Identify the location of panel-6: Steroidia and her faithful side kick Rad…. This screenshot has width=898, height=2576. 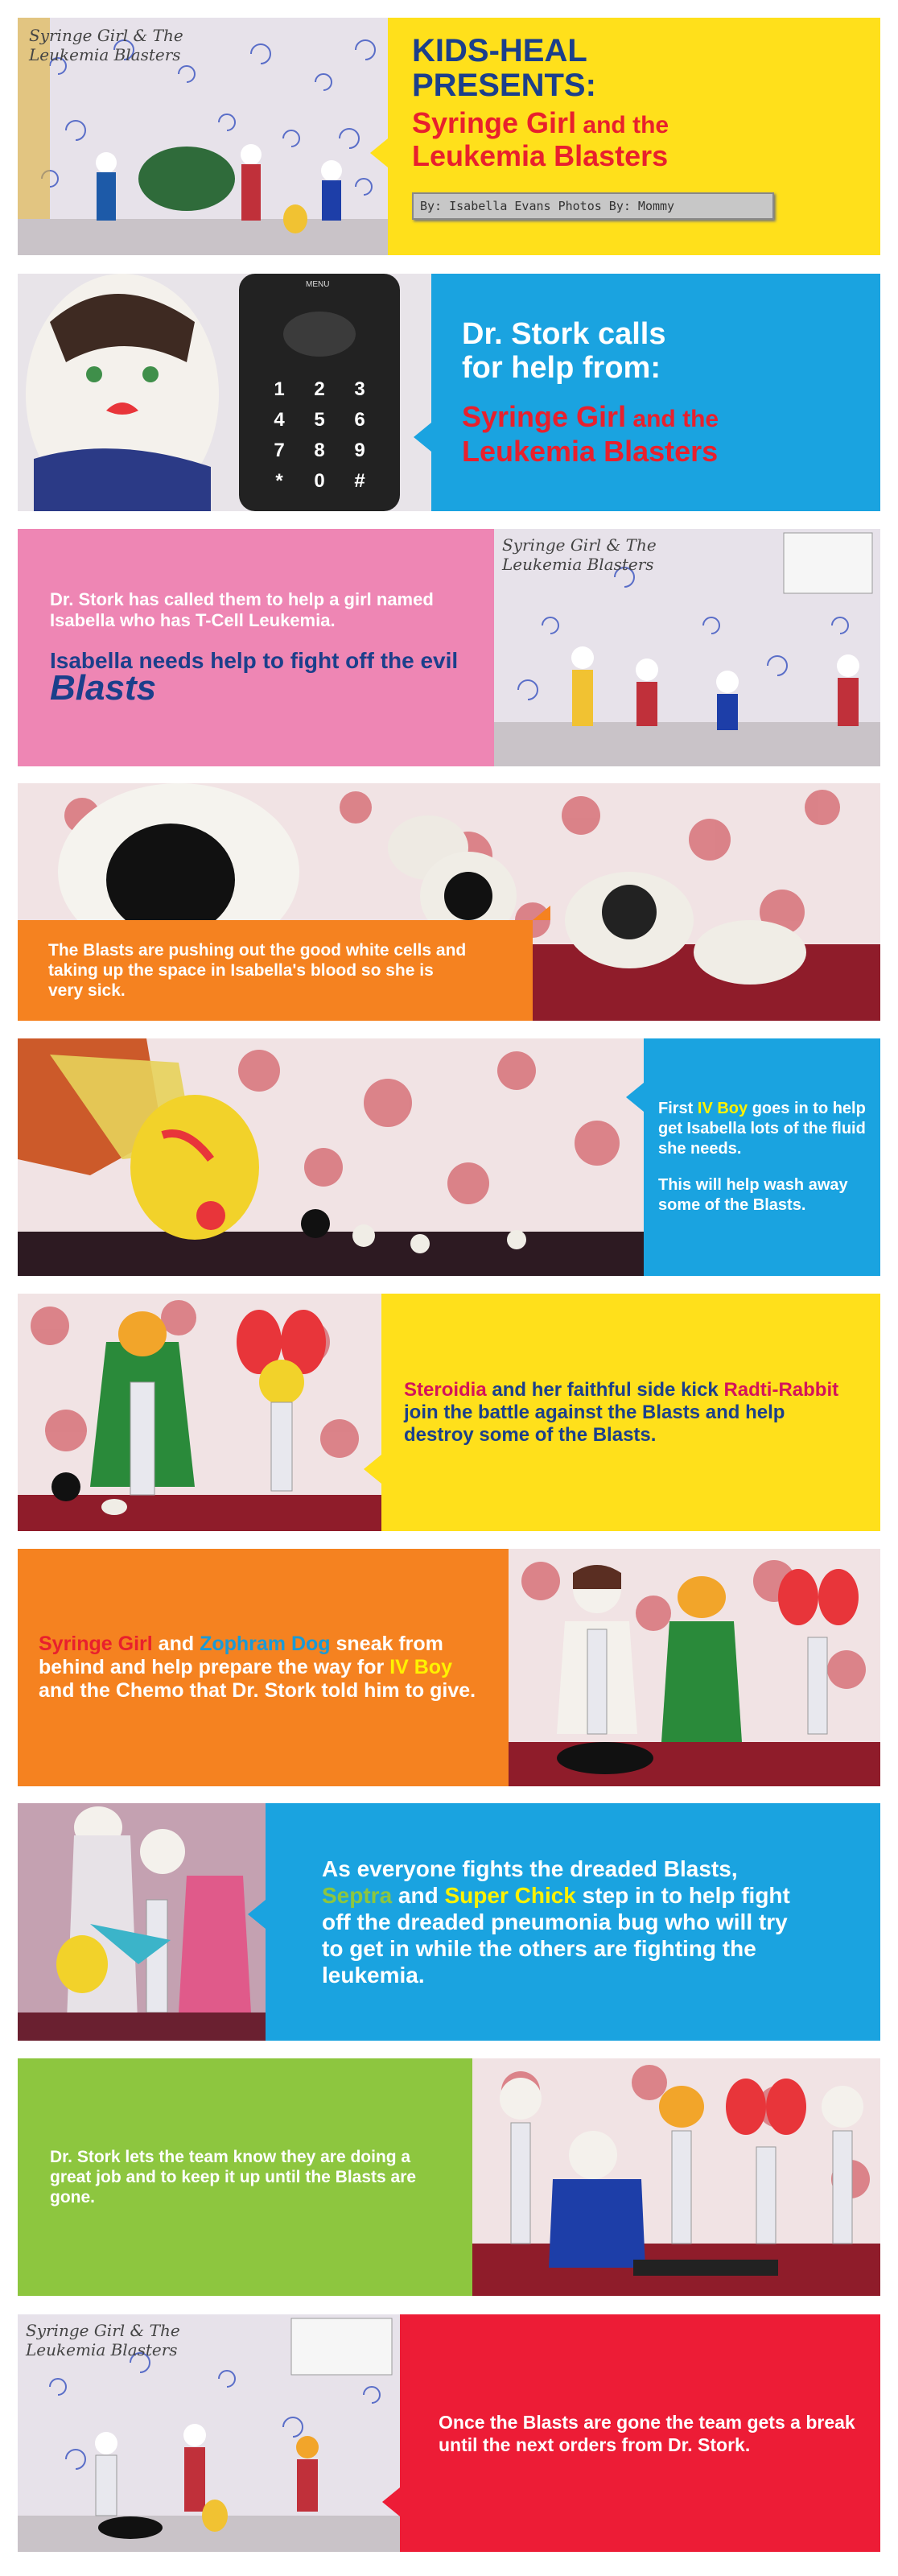
(449, 1412).